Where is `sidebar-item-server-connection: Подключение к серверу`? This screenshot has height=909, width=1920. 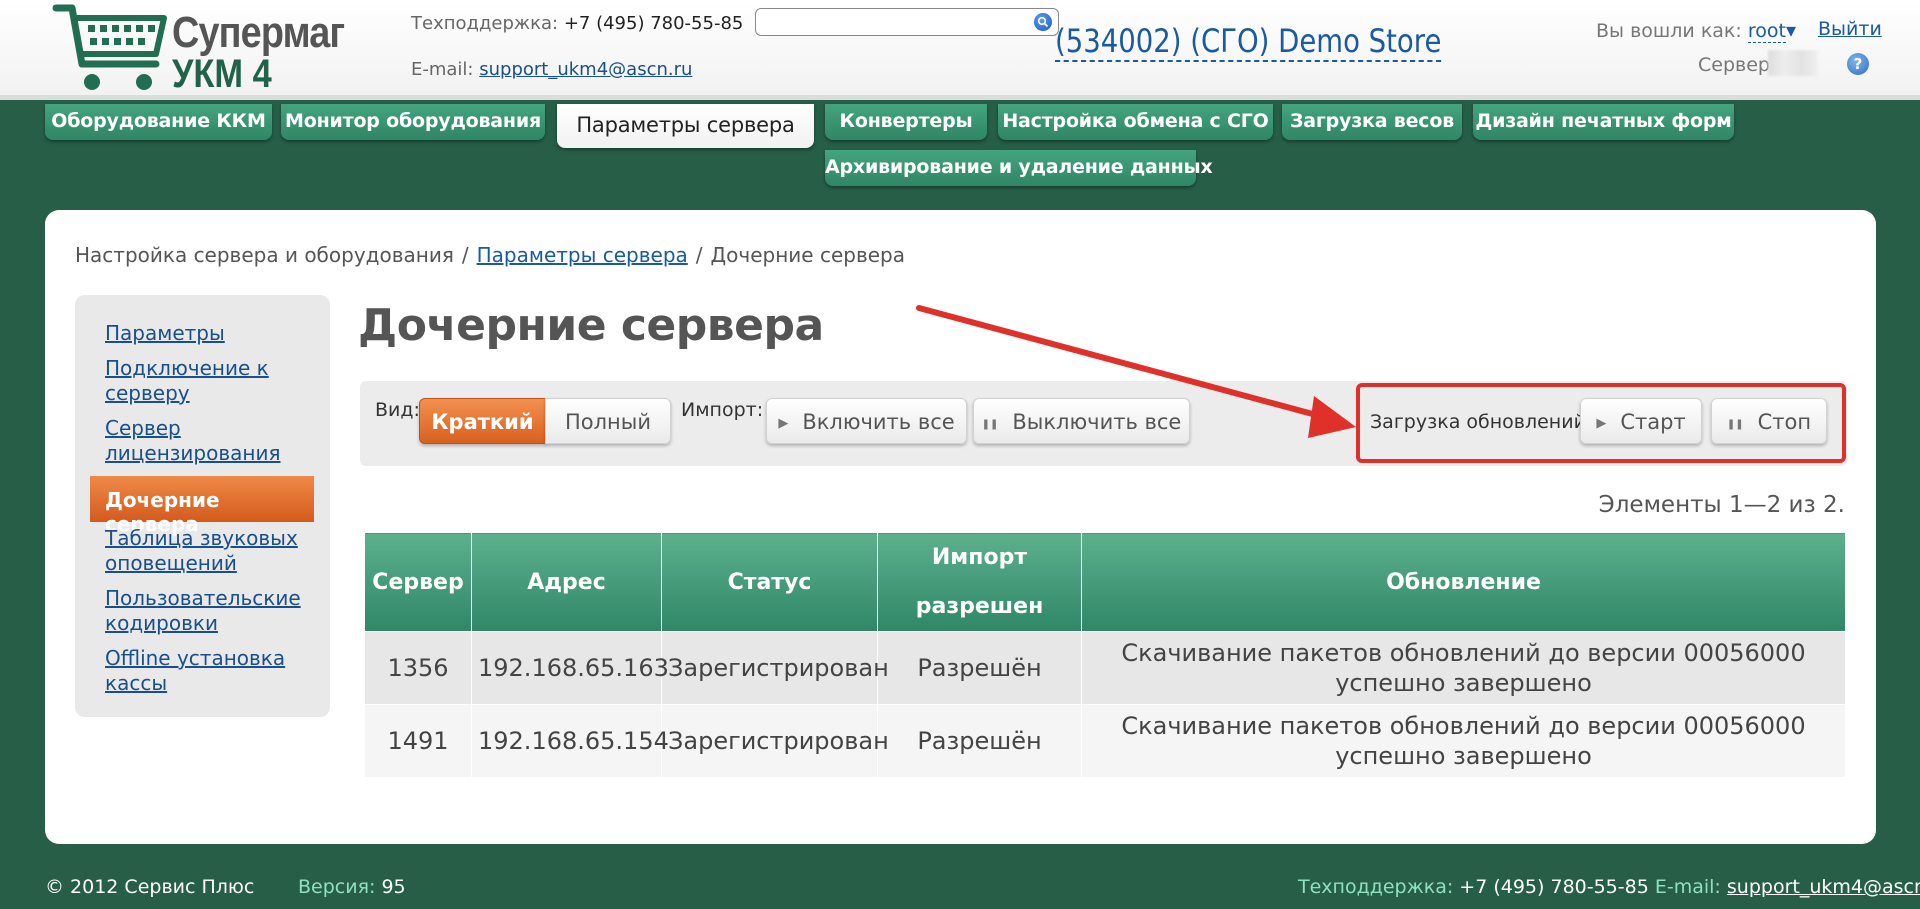 sidebar-item-server-connection: Подключение к серверу is located at coordinates (215, 381).